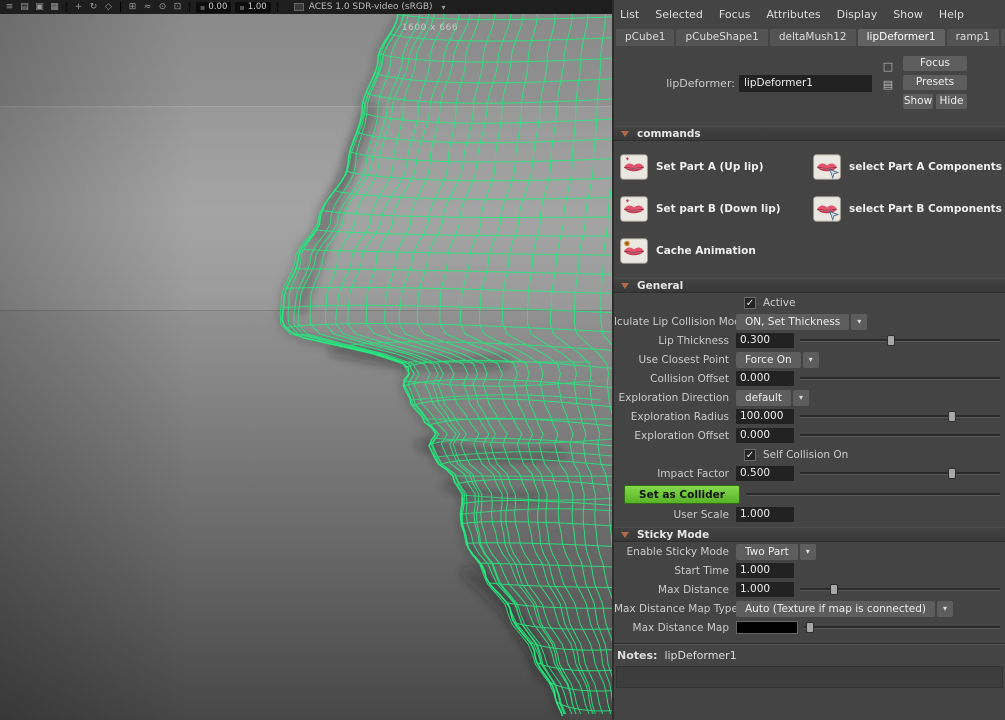 This screenshot has height=720, width=1005. I want to click on tab-place2dTex: place2dTex, so click(1002, 37).